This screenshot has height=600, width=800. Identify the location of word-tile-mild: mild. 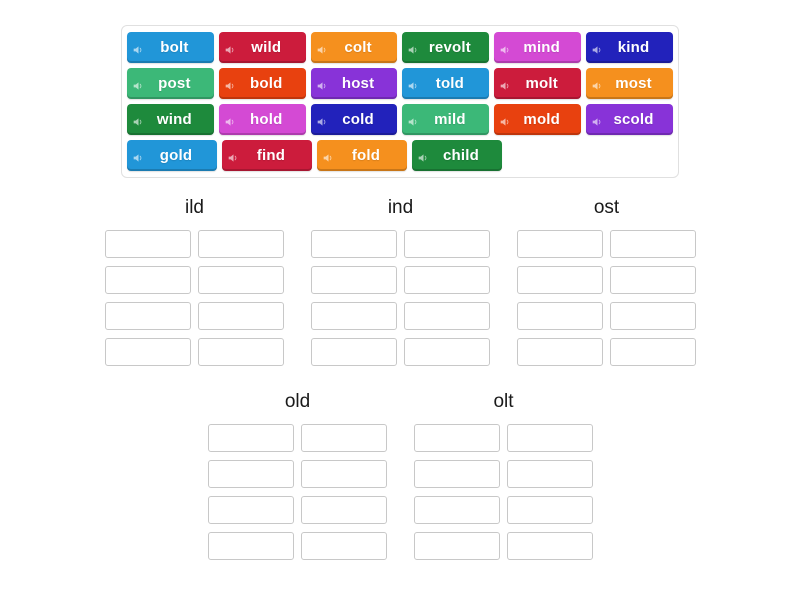
(446, 119).